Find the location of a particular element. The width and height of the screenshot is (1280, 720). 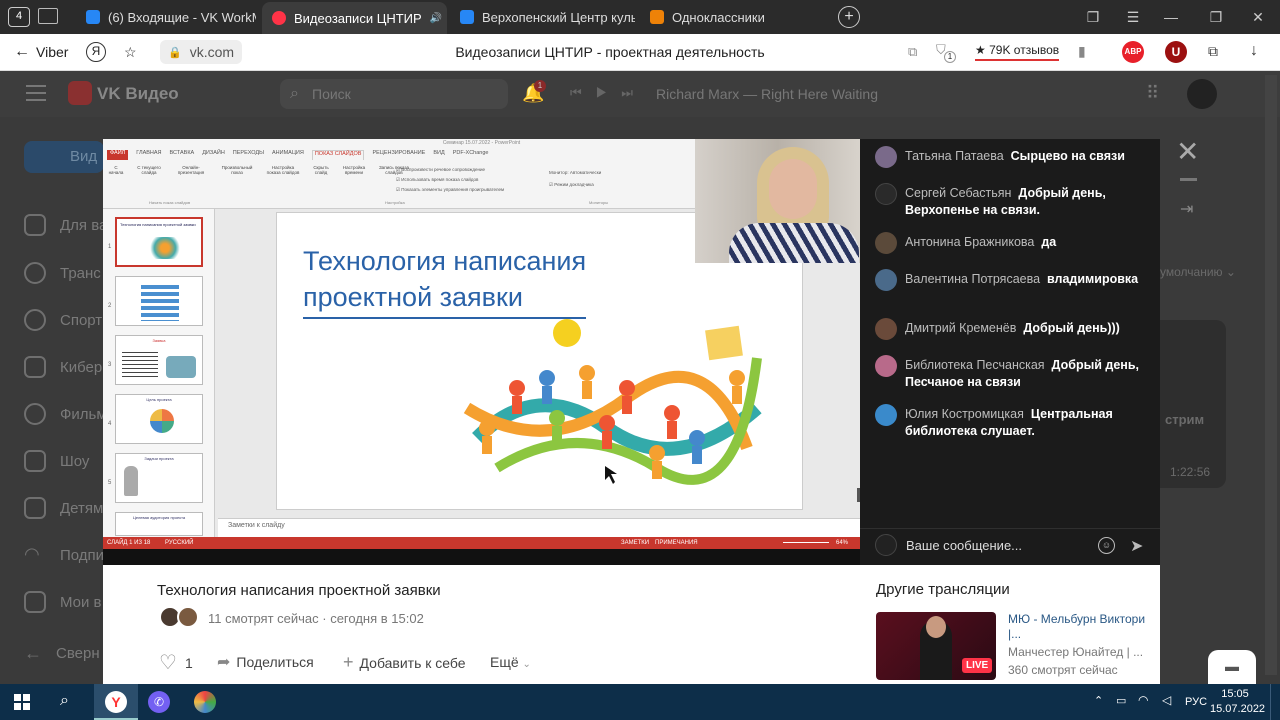

language-indicator: РУС is located at coordinates (1196, 702).